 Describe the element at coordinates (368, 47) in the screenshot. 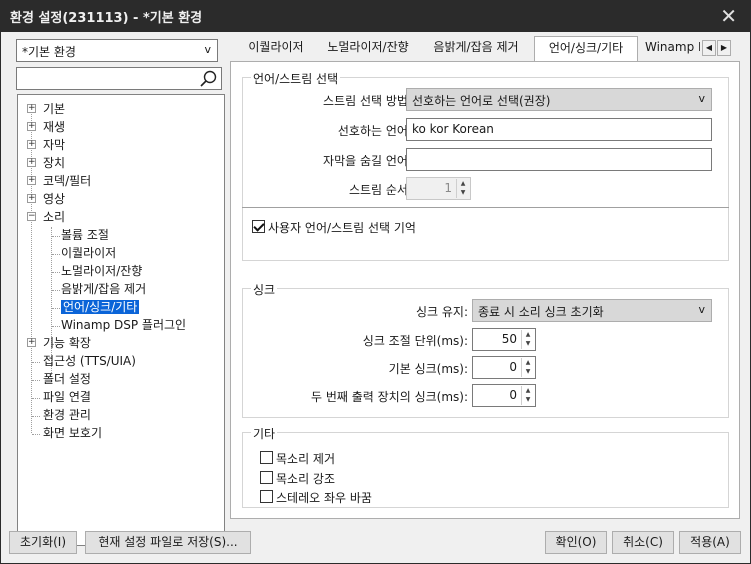

I see `tab-normalizer: 노멀라이저/잔향` at that location.